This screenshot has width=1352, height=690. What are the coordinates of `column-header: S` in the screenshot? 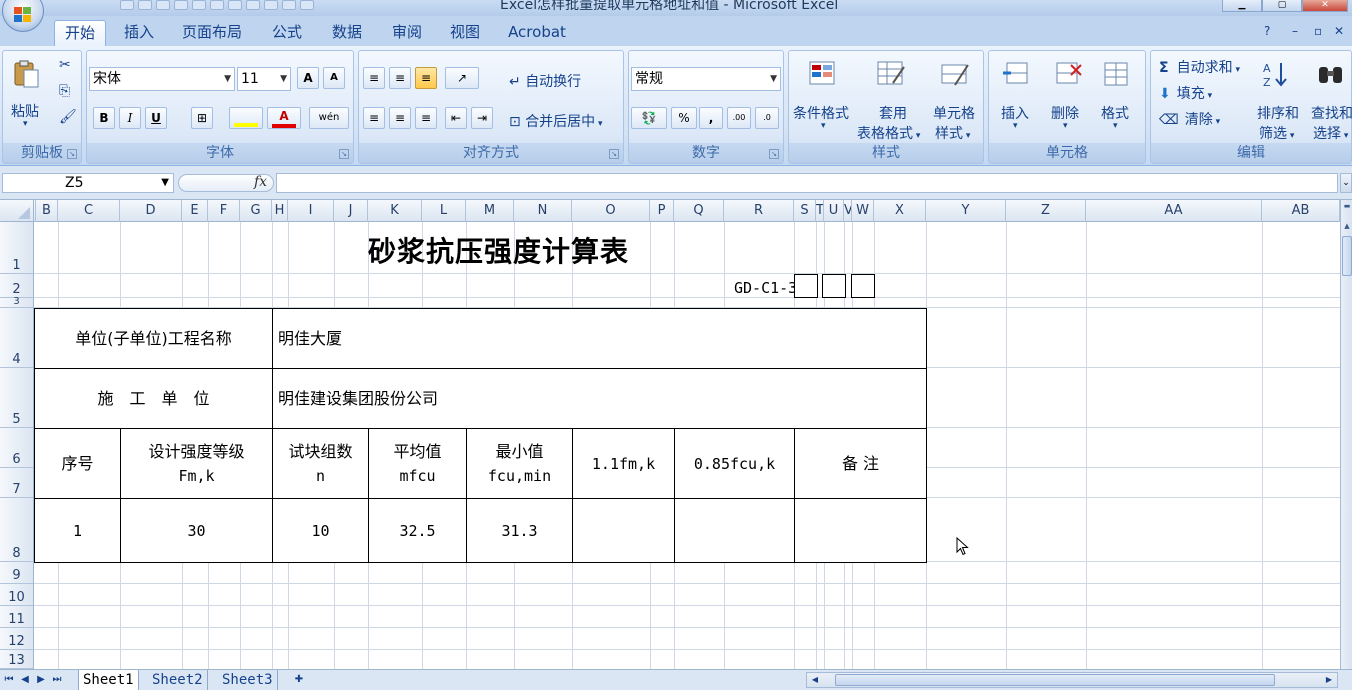 It's located at (805, 211).